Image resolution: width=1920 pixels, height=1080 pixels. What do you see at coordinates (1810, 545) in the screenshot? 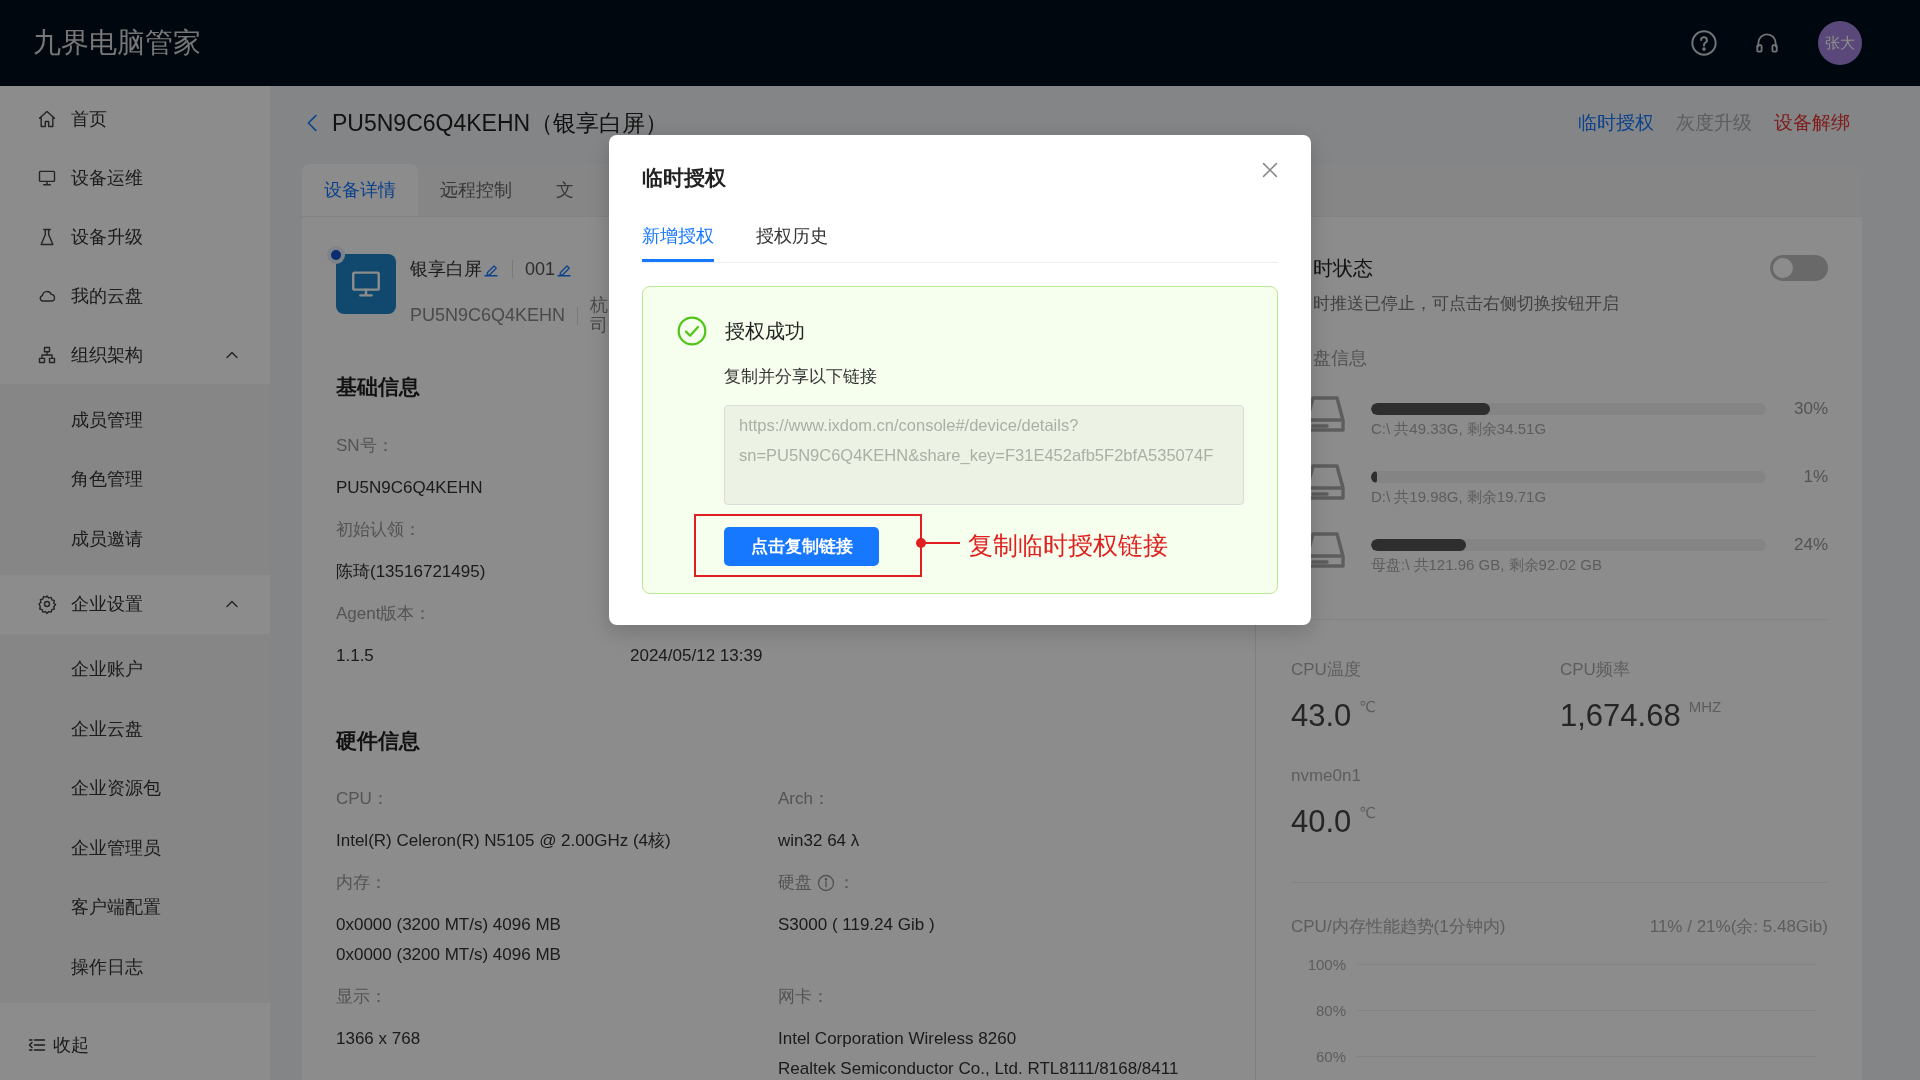
I see `usage-percent: 24%` at bounding box center [1810, 545].